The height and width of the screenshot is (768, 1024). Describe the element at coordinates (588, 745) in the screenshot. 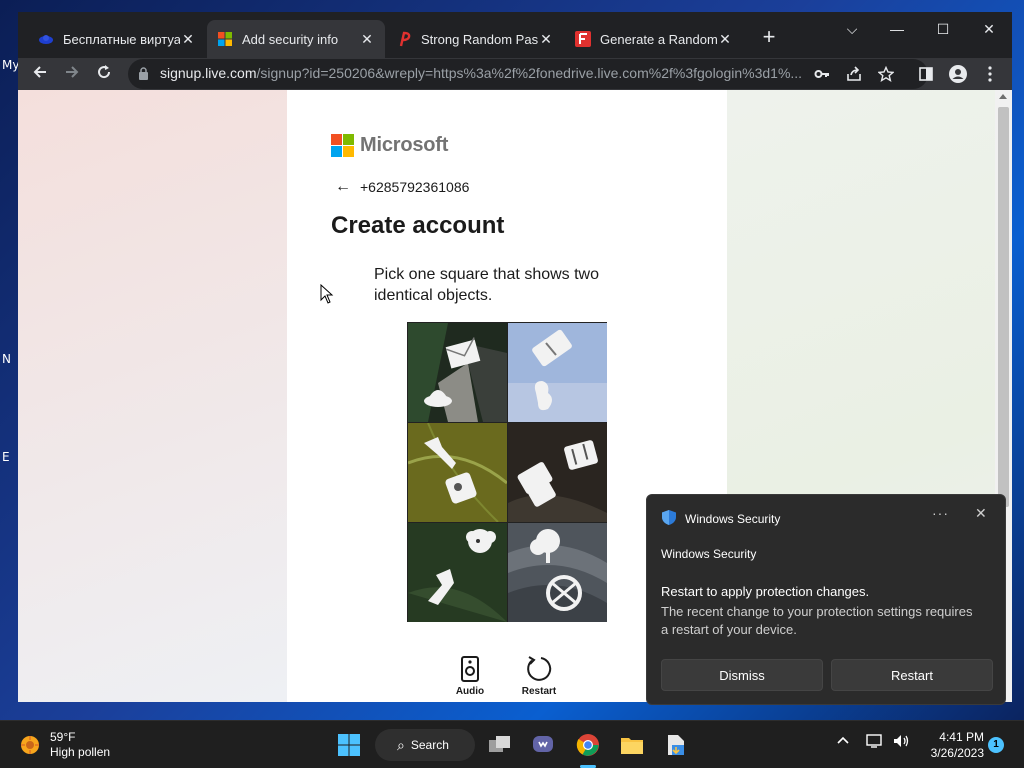

I see `chrome-taskbar-button` at that location.